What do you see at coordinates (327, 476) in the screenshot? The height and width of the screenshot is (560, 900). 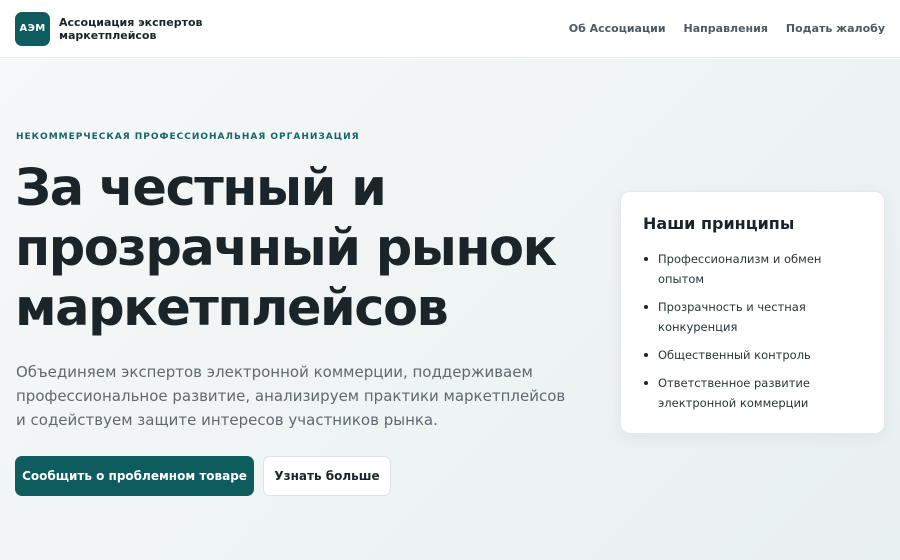 I see `learn-more-button: Узнать больше` at bounding box center [327, 476].